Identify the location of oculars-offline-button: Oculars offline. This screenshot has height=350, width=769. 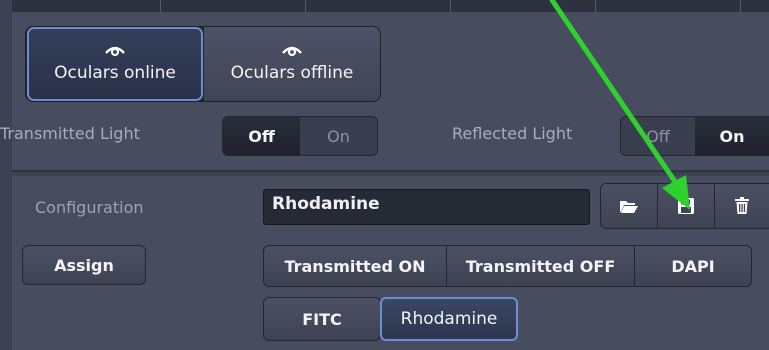
(292, 64).